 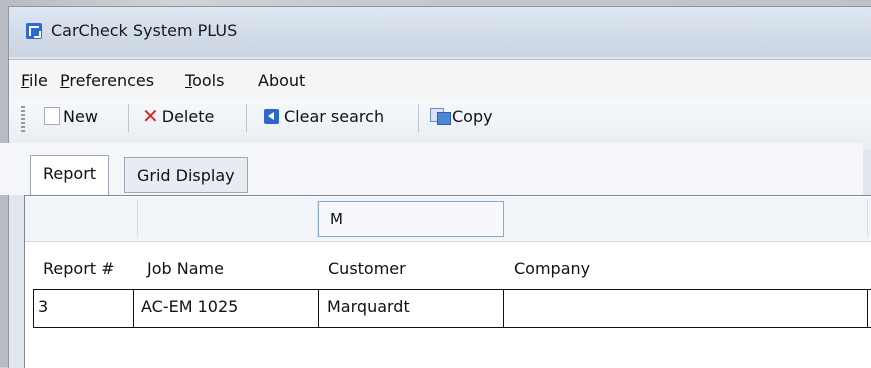 I want to click on app-icon, so click(x=34, y=31).